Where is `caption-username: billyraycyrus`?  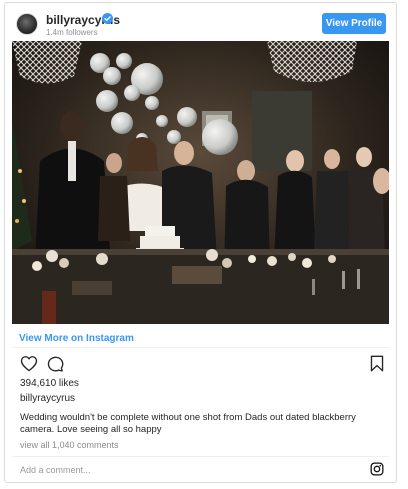 caption-username: billyraycyrus is located at coordinates (47, 398).